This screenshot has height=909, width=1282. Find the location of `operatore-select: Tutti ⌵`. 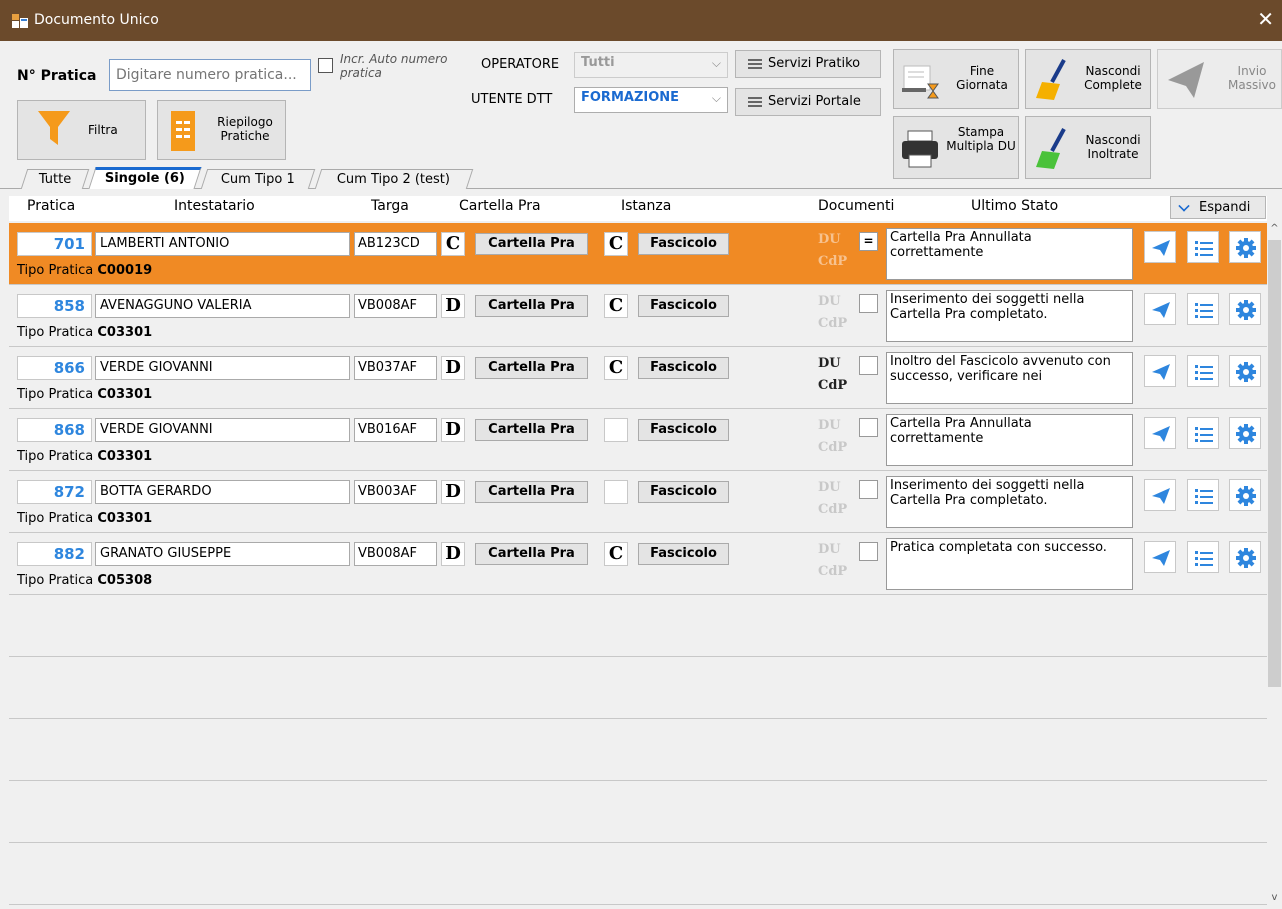

operatore-select: Tutti ⌵ is located at coordinates (651, 65).